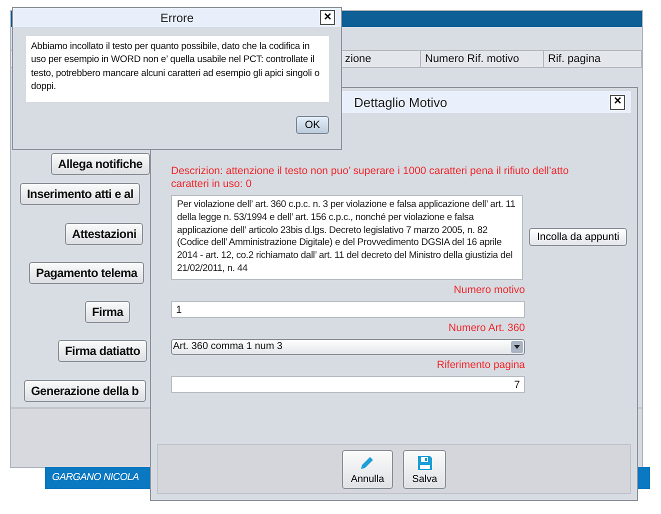  I want to click on input-field: 7, so click(348, 384).